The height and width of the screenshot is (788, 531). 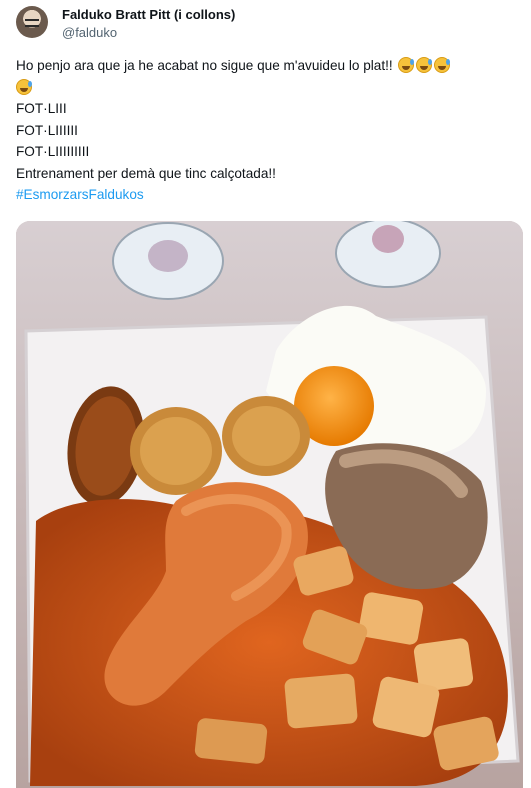 What do you see at coordinates (268, 195) in the screenshot?
I see `hashtag-line: #EsmorzarsFaldukos` at bounding box center [268, 195].